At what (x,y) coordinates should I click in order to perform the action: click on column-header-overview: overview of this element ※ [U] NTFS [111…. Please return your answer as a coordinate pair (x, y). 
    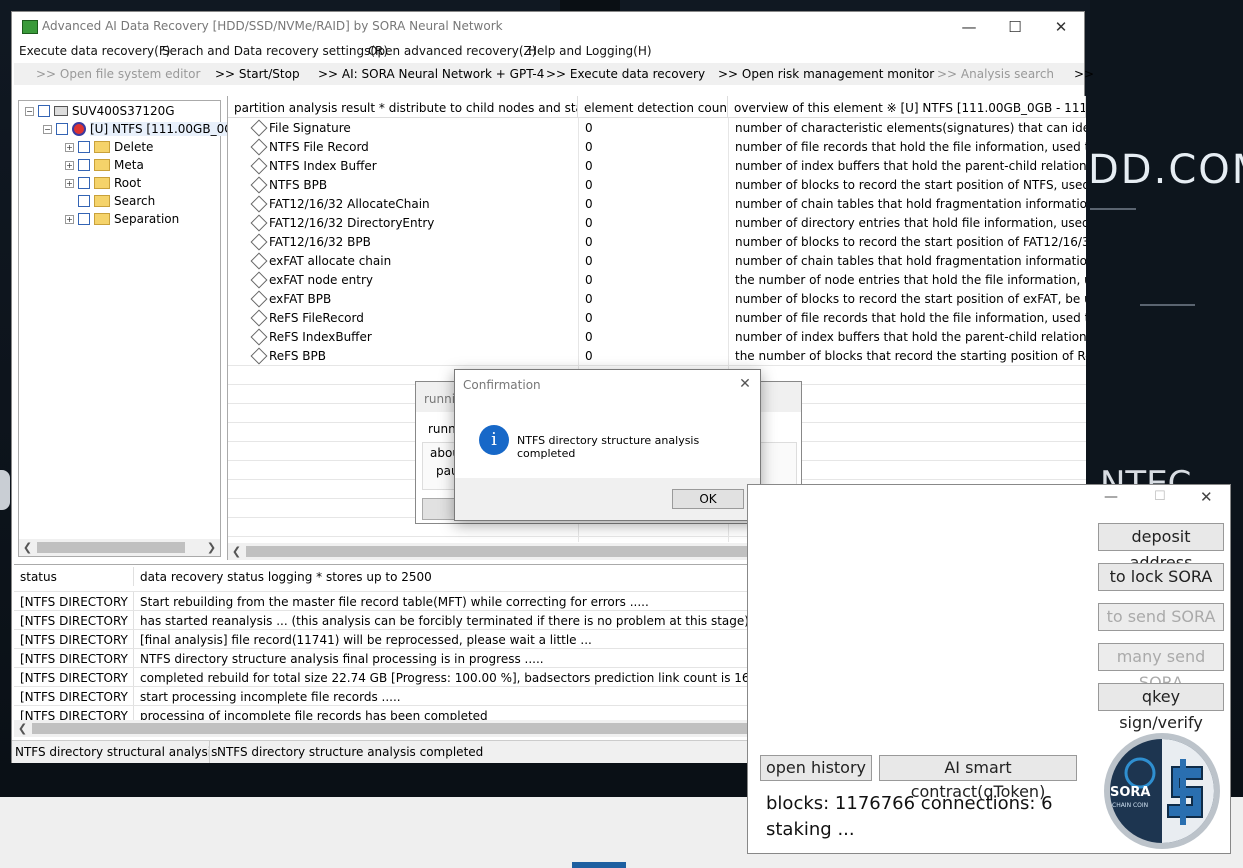
    Looking at the image, I should click on (907, 107).